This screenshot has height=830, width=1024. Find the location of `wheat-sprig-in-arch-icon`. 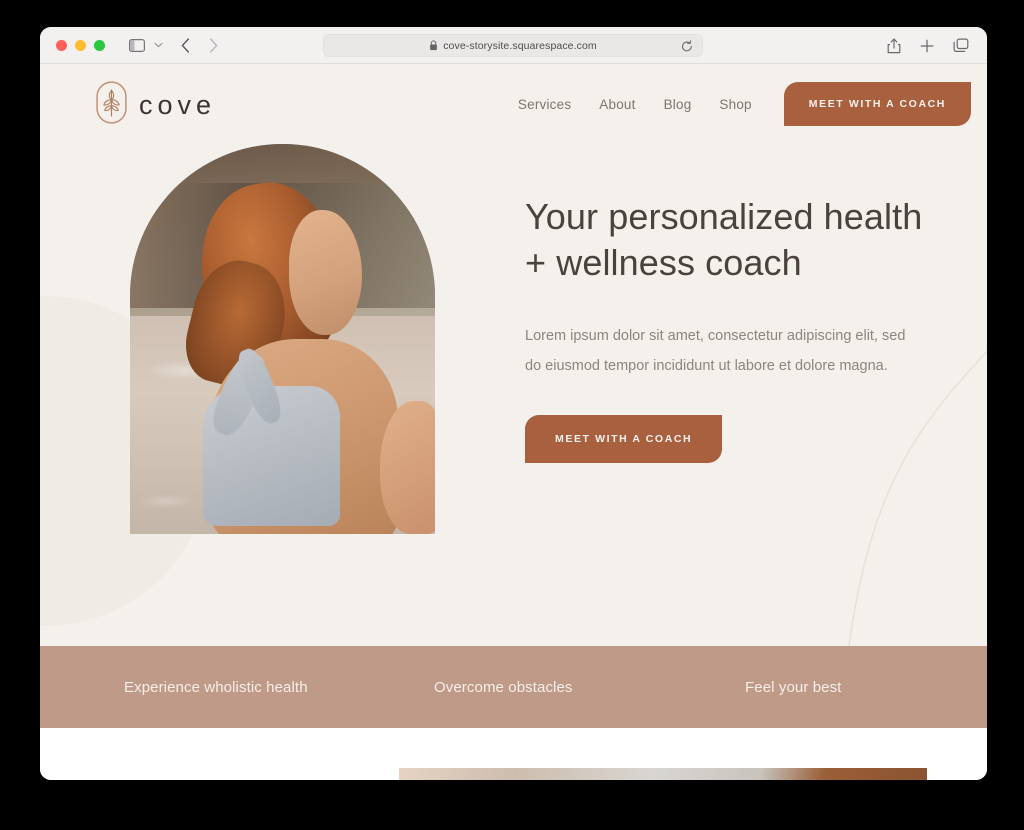

wheat-sprig-in-arch-icon is located at coordinates (111, 105).